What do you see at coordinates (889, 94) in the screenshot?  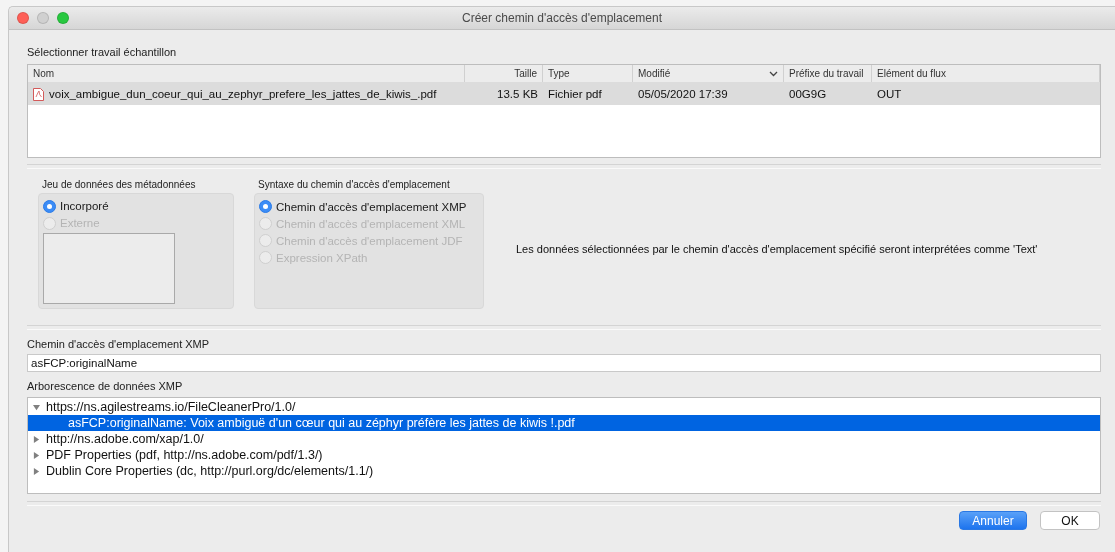 I see `table-cell-text: OUT` at bounding box center [889, 94].